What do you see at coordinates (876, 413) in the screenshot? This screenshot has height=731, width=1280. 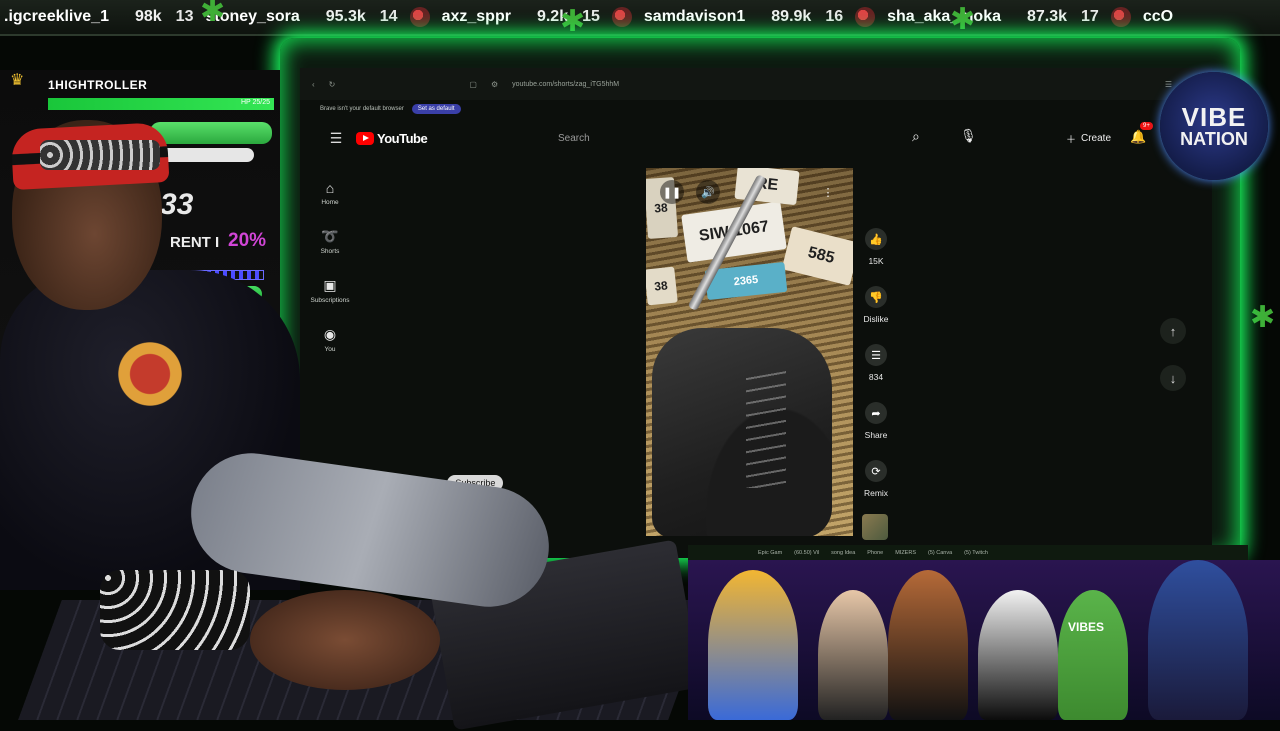 I see `share-icon: ➦` at bounding box center [876, 413].